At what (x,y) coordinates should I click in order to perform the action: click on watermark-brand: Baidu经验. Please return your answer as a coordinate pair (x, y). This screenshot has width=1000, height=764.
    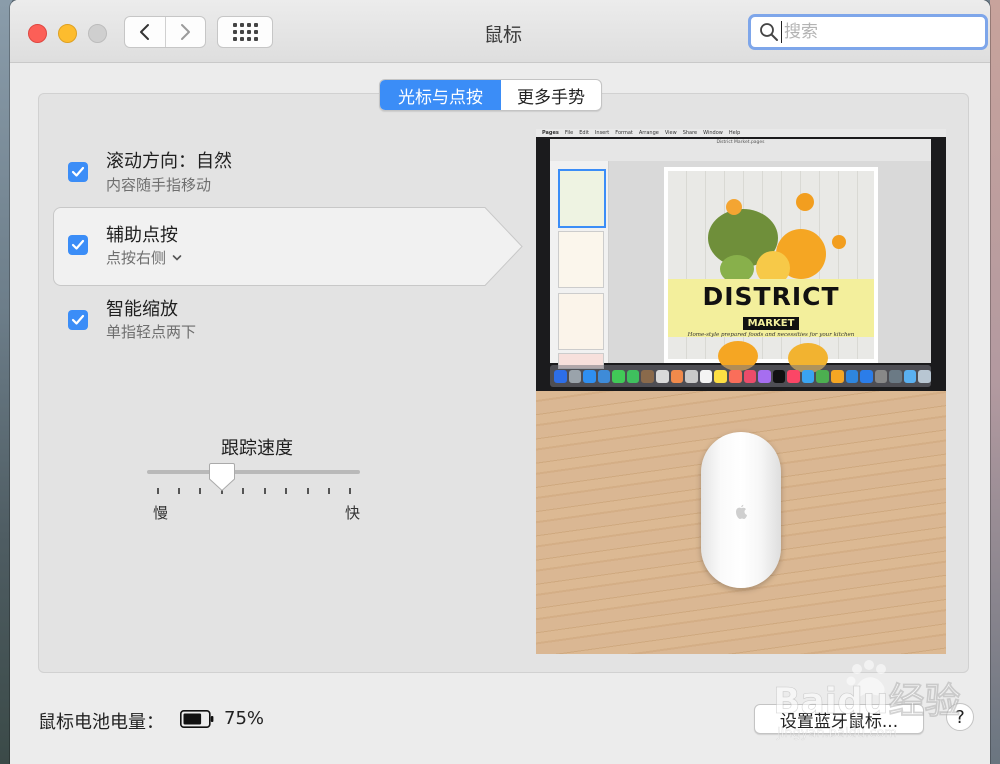
    Looking at the image, I should click on (866, 701).